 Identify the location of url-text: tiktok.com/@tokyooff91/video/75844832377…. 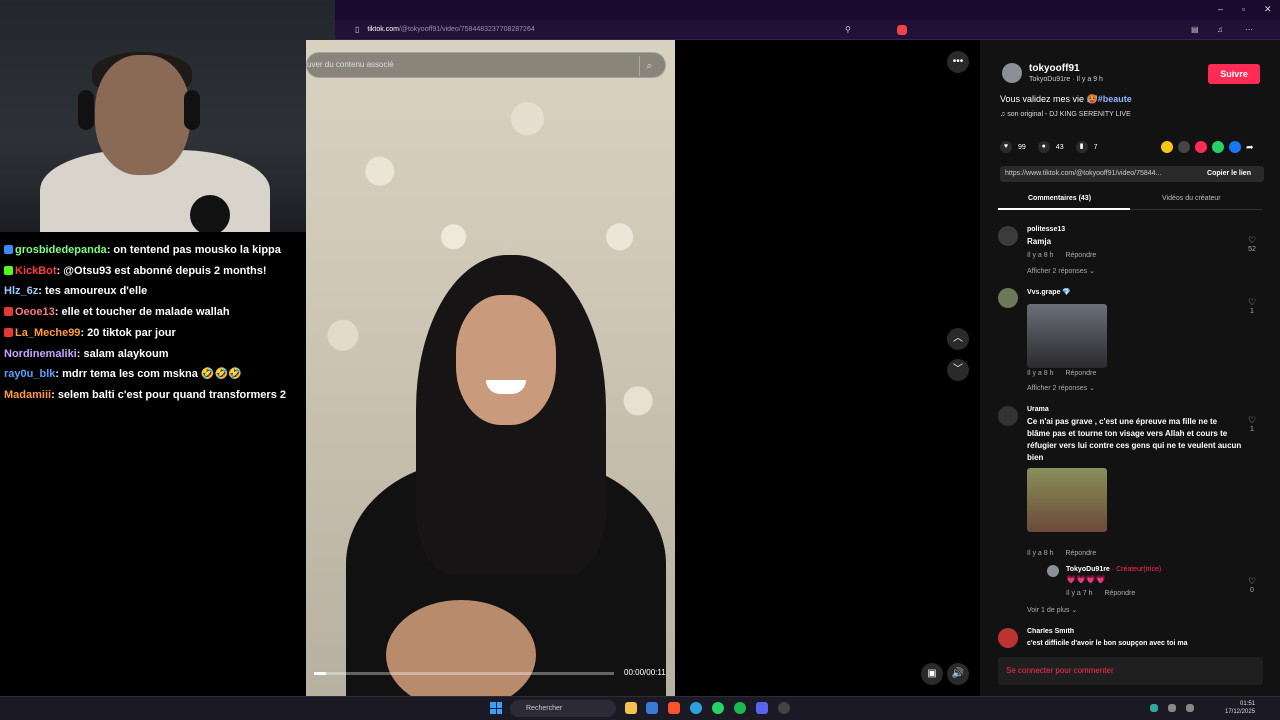
(450, 29).